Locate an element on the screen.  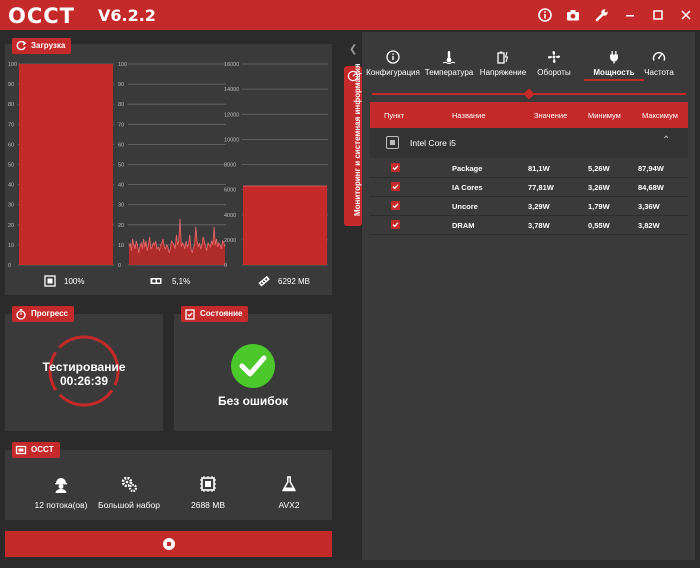
gears-icon is located at coordinates (129, 484).